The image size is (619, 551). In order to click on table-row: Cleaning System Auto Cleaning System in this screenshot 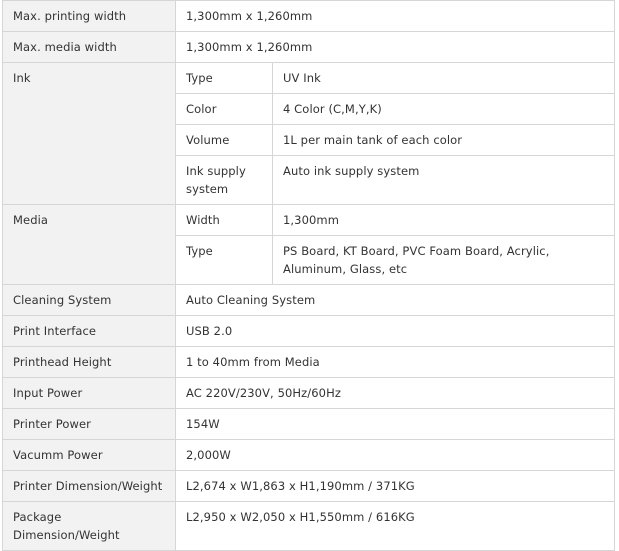, I will do `click(309, 300)`.